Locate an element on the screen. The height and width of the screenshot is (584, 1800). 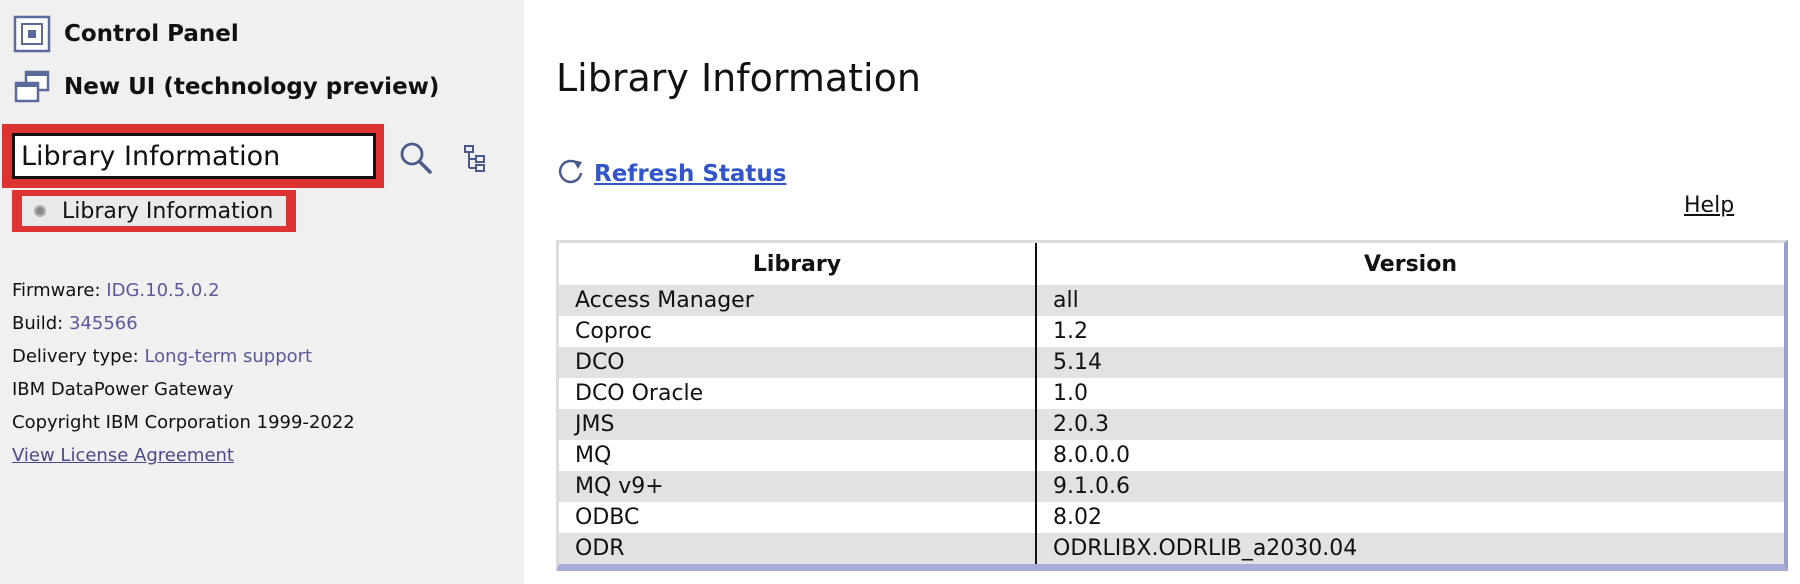
search-result-item: Library Information is located at coordinates (154, 211).